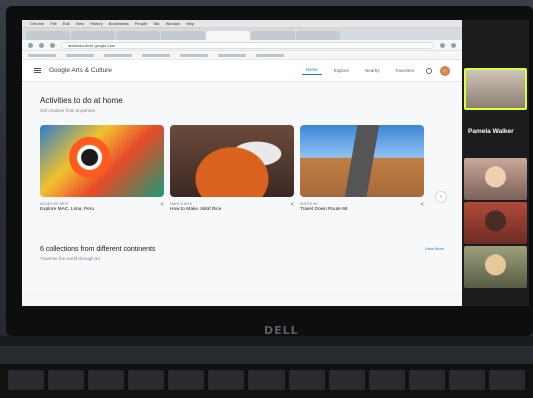 The height and width of the screenshot is (398, 533). What do you see at coordinates (362, 161) in the screenshot?
I see `card-image-road` at bounding box center [362, 161].